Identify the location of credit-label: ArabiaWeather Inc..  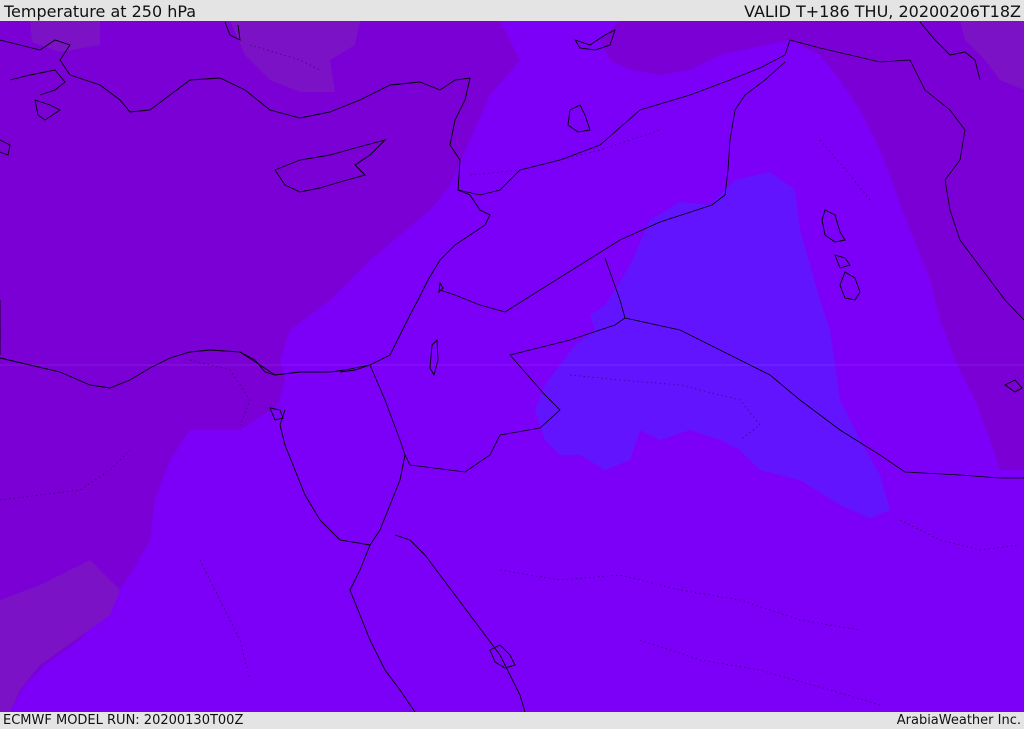
(958, 720).